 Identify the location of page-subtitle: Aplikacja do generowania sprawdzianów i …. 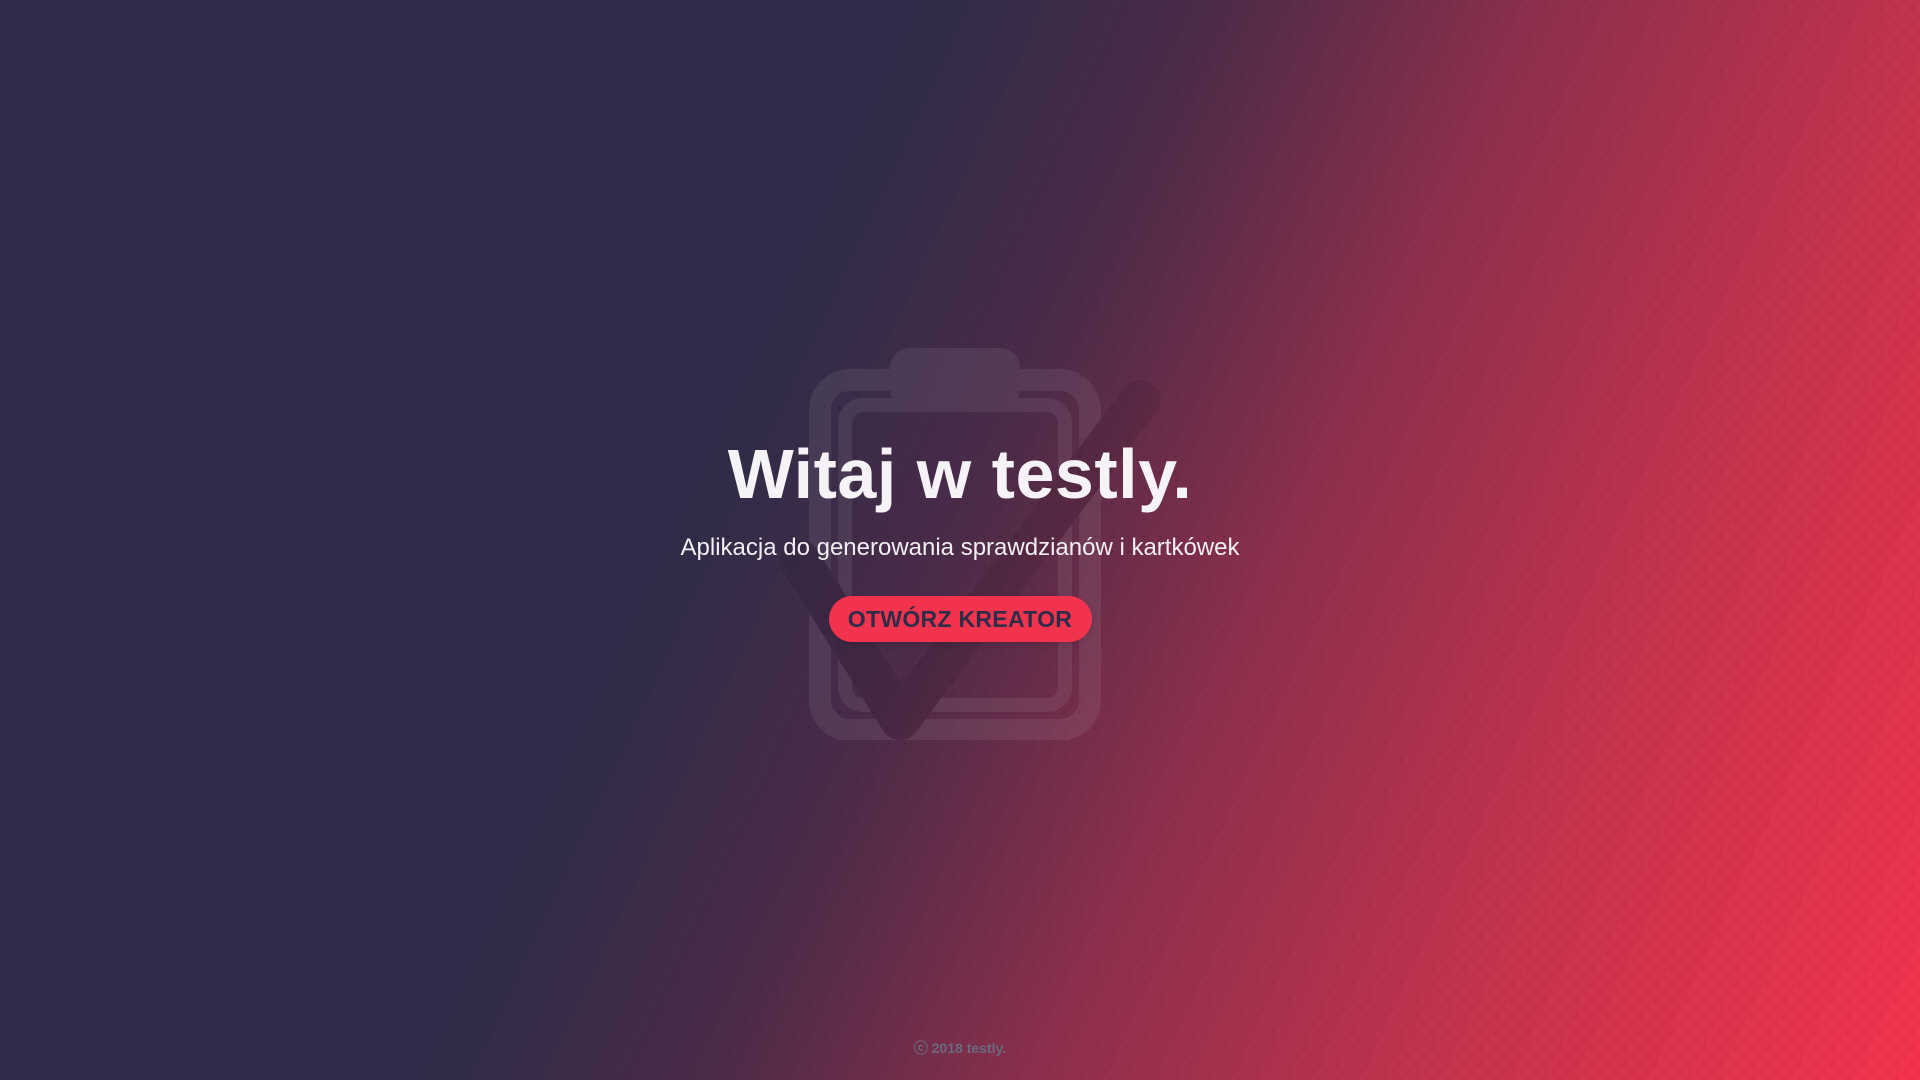
(960, 547).